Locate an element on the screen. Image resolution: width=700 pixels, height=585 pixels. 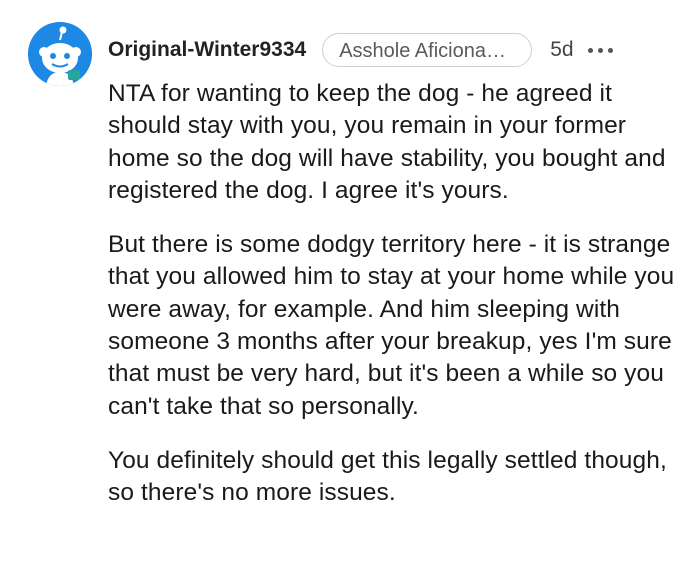
reddit-snoo-icon is located at coordinates (60, 54).